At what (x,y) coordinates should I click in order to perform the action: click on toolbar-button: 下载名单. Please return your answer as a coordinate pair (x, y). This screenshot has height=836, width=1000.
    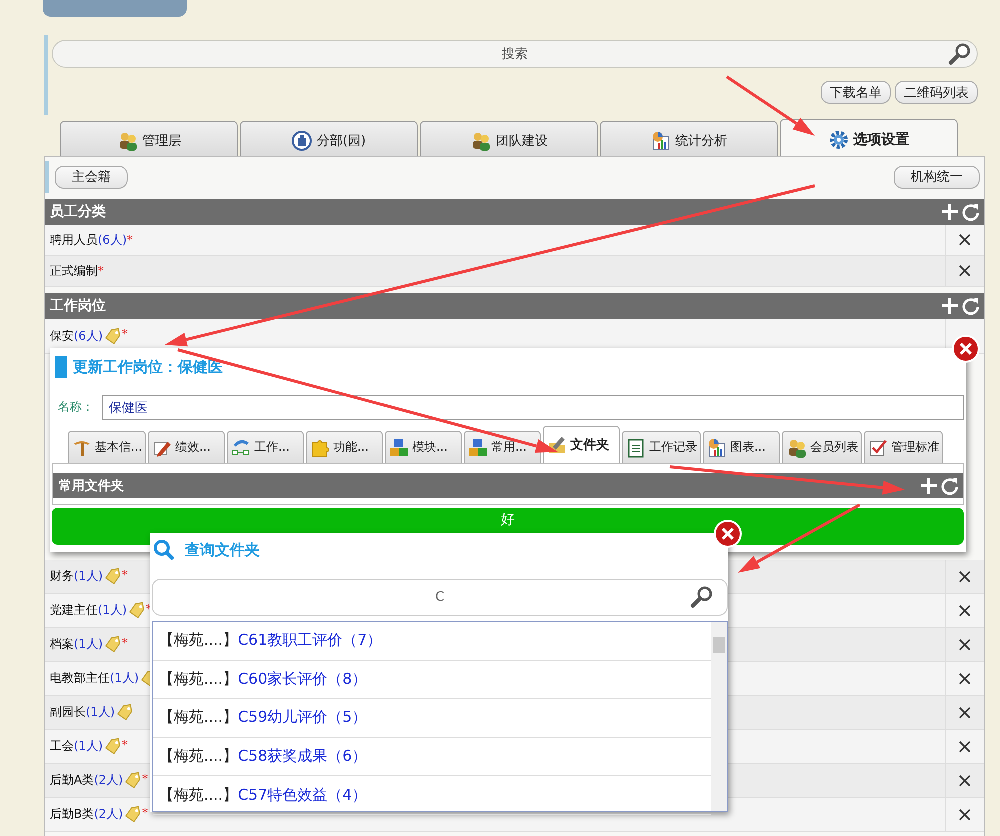
    Looking at the image, I should click on (856, 92).